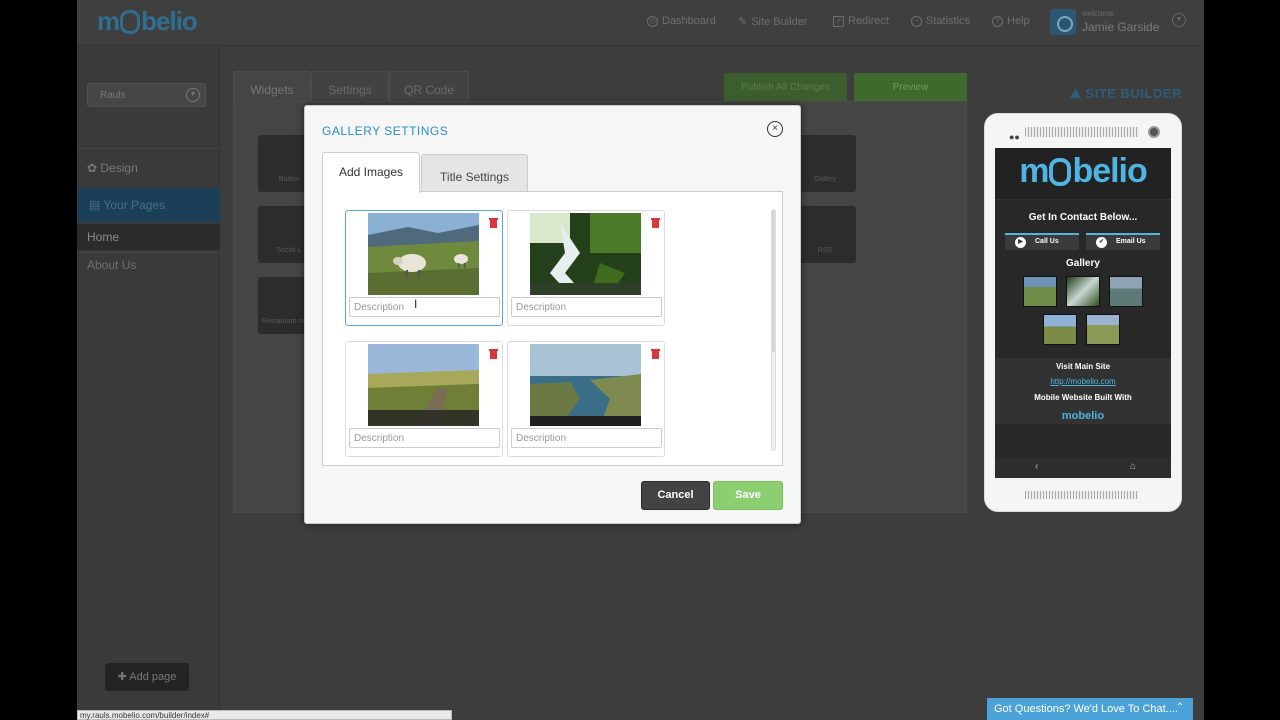  I want to click on sheep-image, so click(423, 254).